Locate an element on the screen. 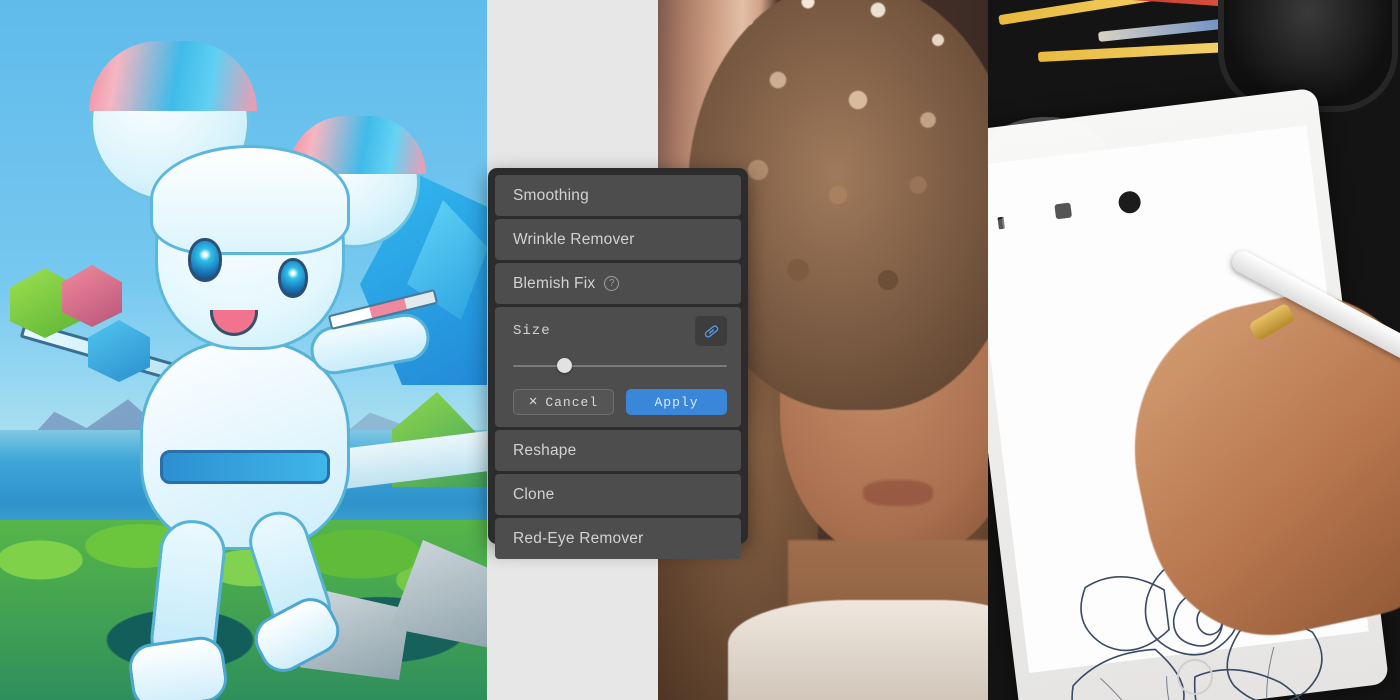 Image resolution: width=1400 pixels, height=700 pixels. size-slider-knob is located at coordinates (564, 365).